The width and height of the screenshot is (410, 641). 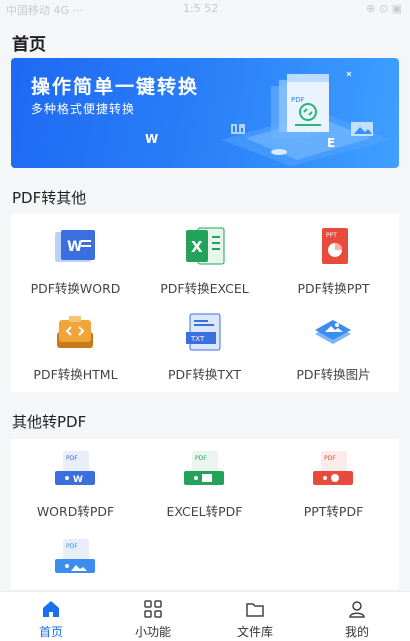 What do you see at coordinates (75, 332) in the screenshot?
I see `html-doc-icon` at bounding box center [75, 332].